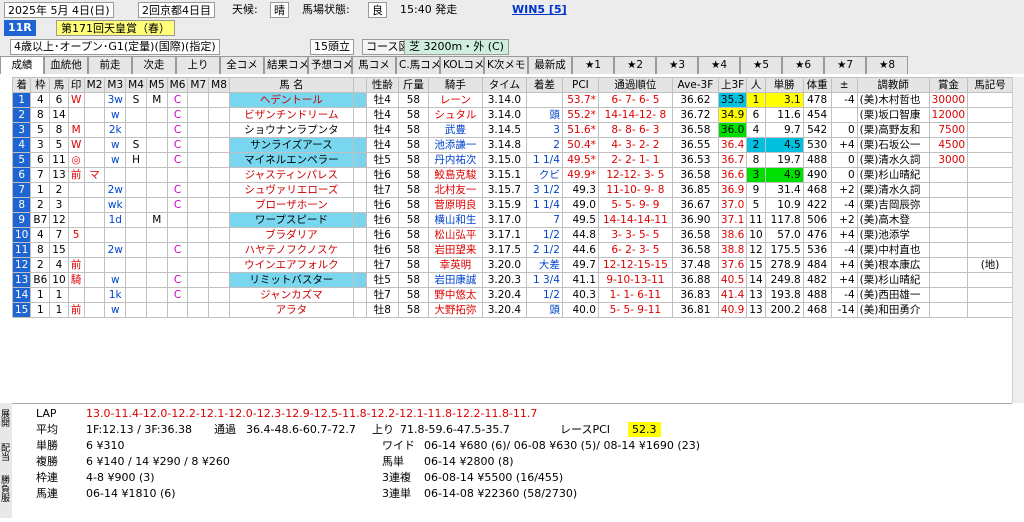 The height and width of the screenshot is (522, 1024). I want to click on tab-14: ★2, so click(635, 65).